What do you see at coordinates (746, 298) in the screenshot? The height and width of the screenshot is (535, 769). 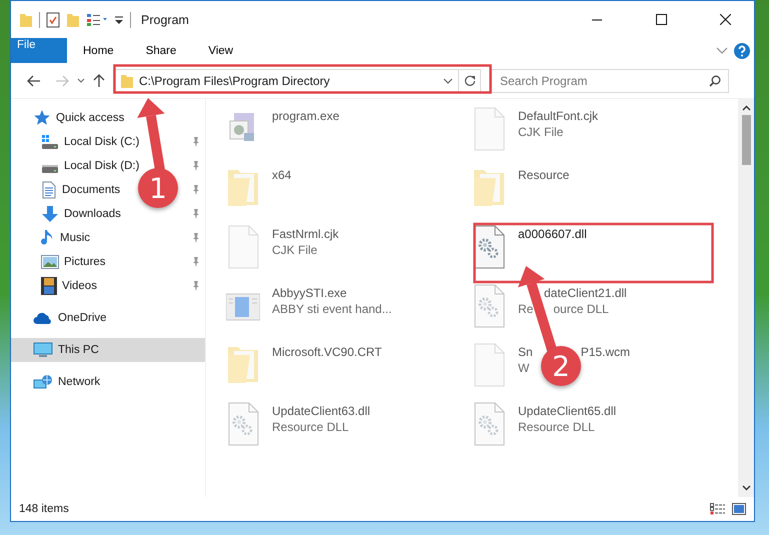 I see `scroll-bar` at bounding box center [746, 298].